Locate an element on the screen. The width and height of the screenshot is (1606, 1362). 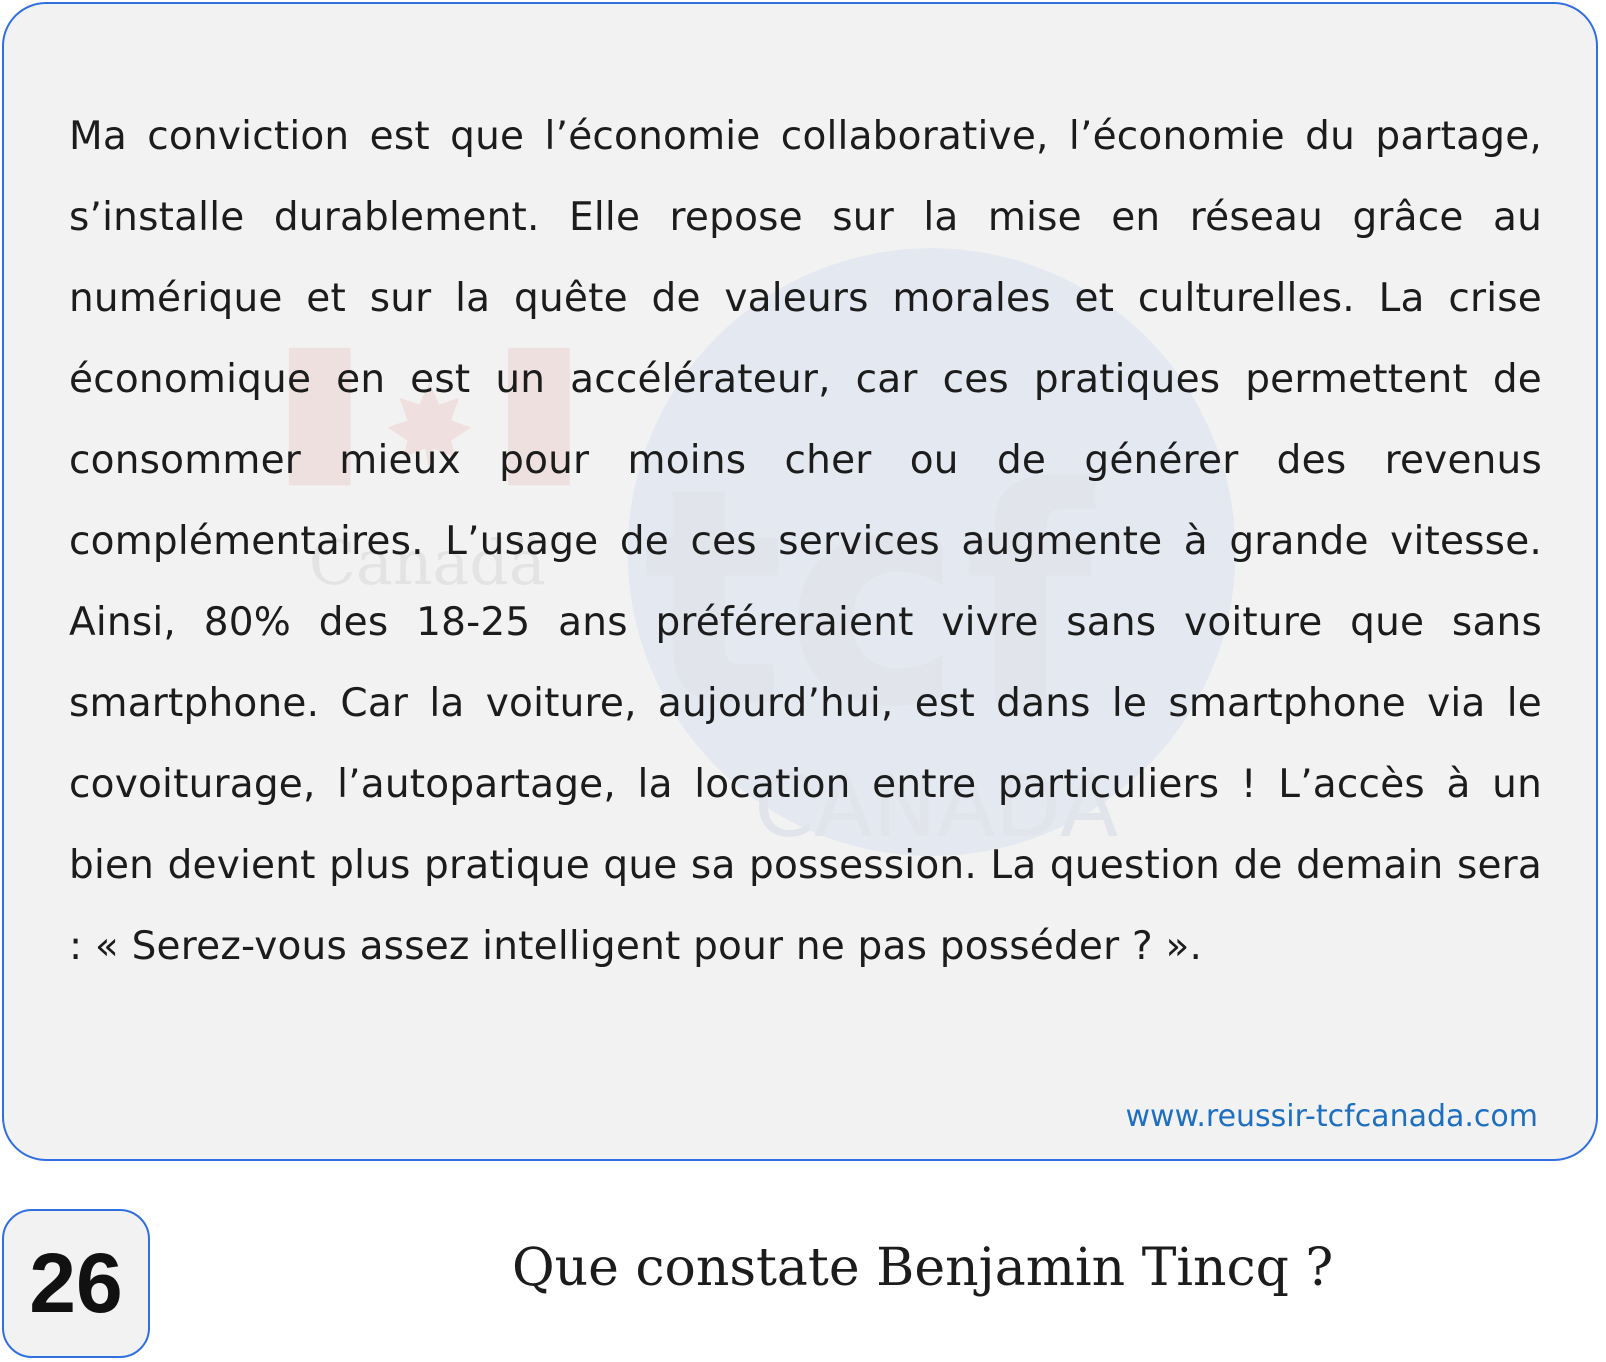
question-number: 26 is located at coordinates (76, 1283).